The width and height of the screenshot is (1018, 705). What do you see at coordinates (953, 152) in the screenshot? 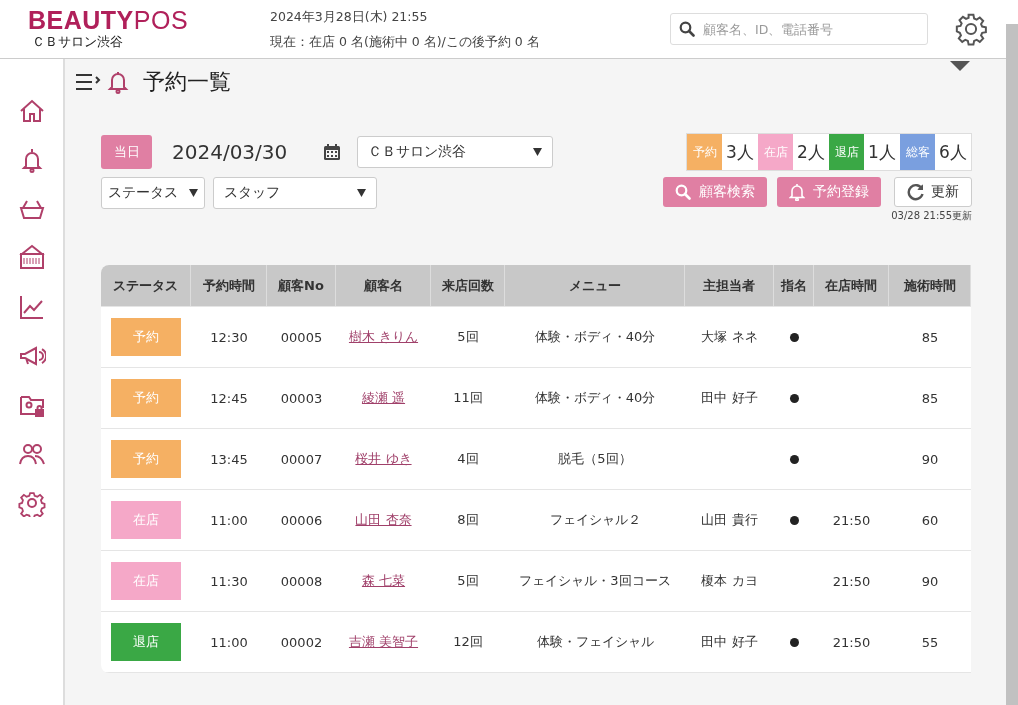
I see `summary-count: 6人` at bounding box center [953, 152].